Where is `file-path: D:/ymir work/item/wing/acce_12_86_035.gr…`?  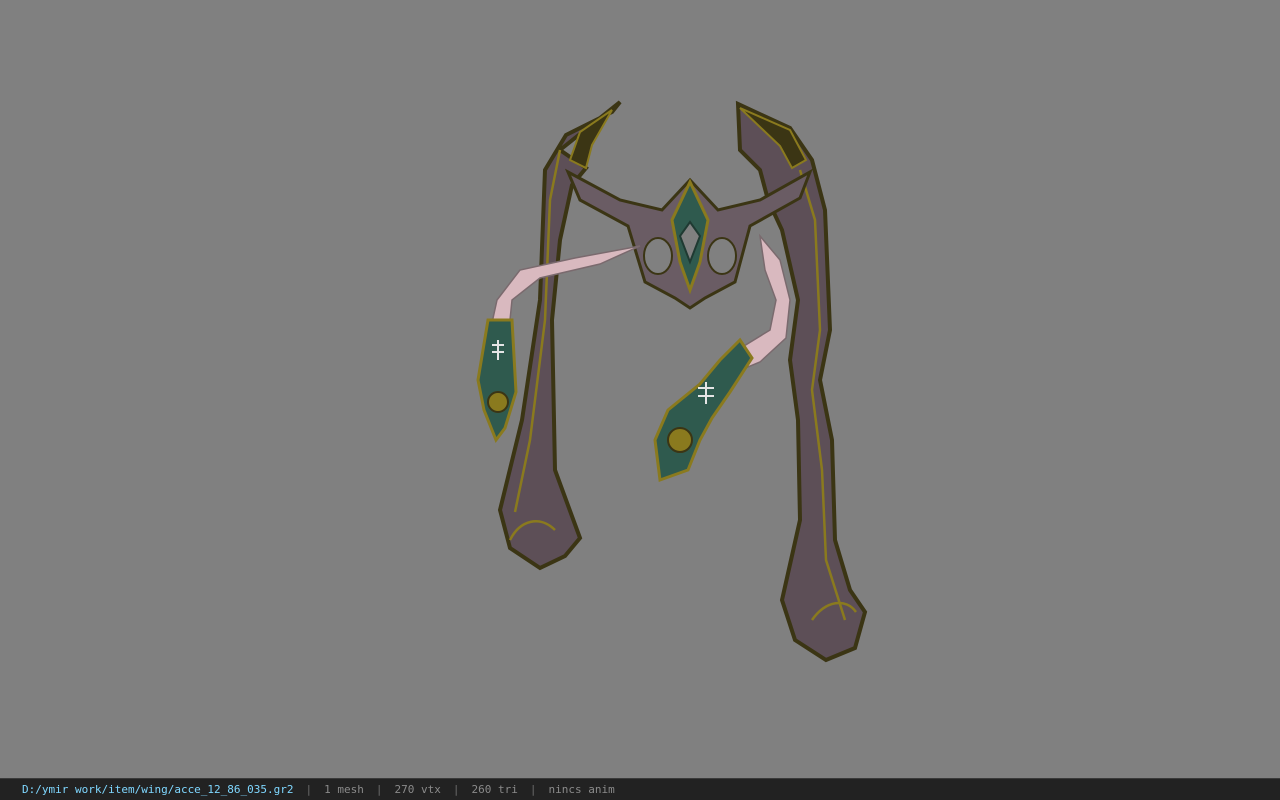 file-path: D:/ymir work/item/wing/acce_12_86_035.gr… is located at coordinates (158, 789).